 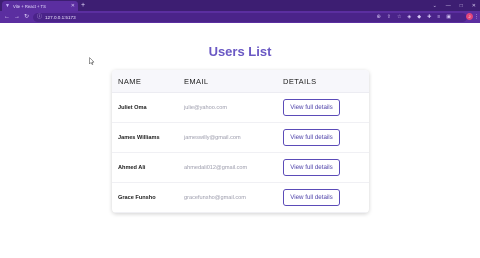 What do you see at coordinates (429, 17) in the screenshot?
I see `puzzle-icon: ✚` at bounding box center [429, 17].